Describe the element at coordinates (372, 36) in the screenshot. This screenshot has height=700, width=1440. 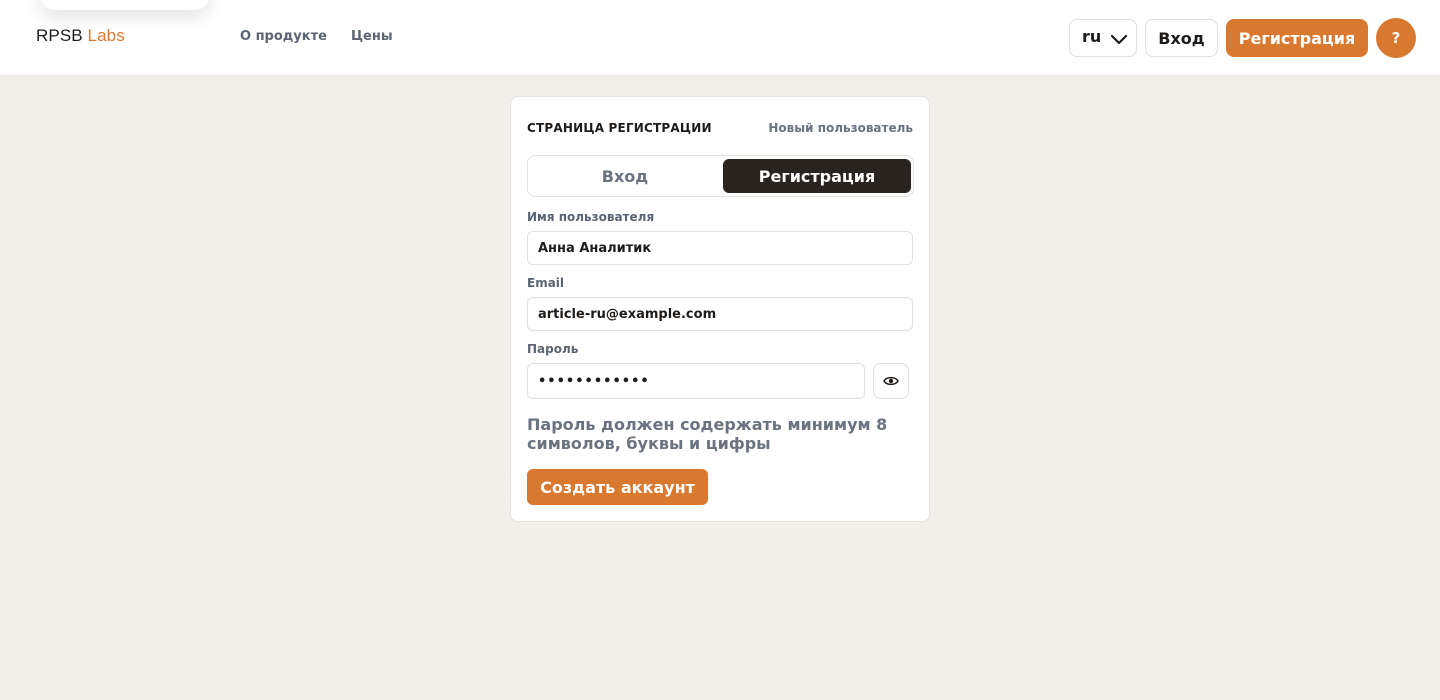
I see `nav-link-pricing: Цены` at that location.